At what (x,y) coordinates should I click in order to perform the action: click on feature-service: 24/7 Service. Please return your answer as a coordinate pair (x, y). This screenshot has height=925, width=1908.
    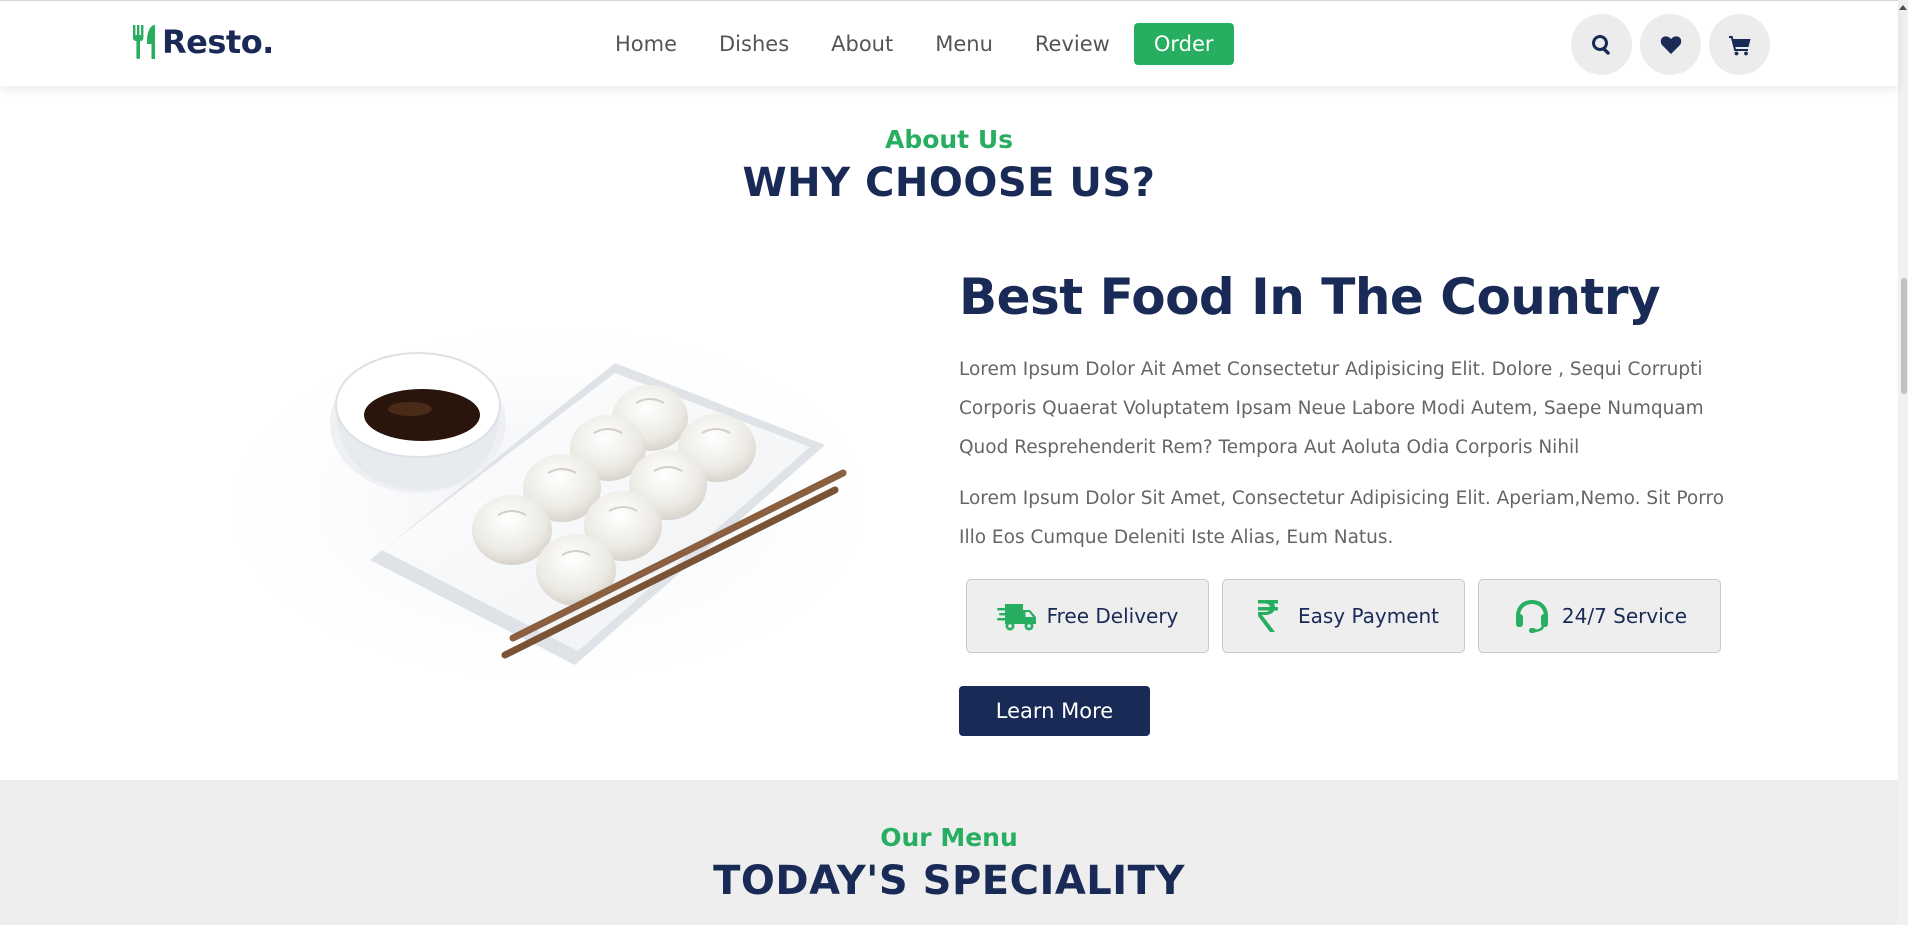
    Looking at the image, I should click on (1599, 616).